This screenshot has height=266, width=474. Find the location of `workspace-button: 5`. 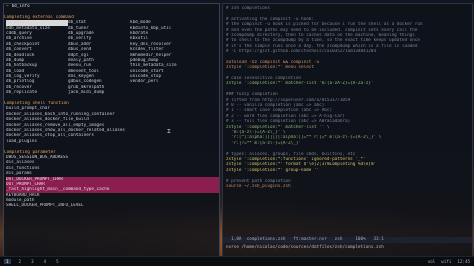

workspace-button: 5 is located at coordinates (57, 261).